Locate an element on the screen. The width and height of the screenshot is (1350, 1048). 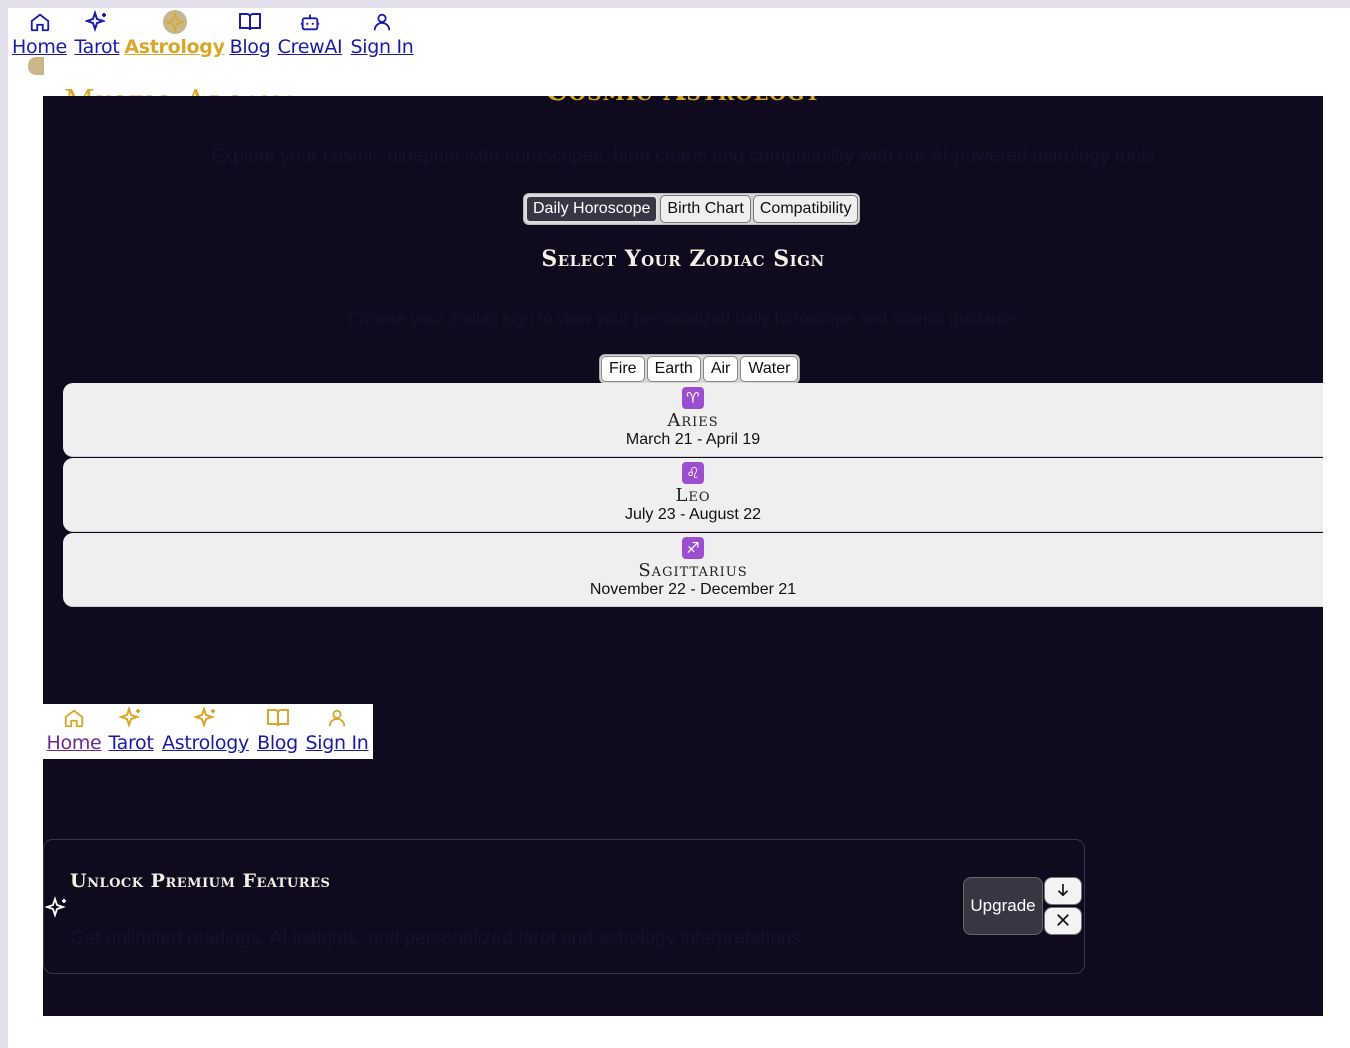
bottom-nav-tarot: Tarot is located at coordinates (131, 731).